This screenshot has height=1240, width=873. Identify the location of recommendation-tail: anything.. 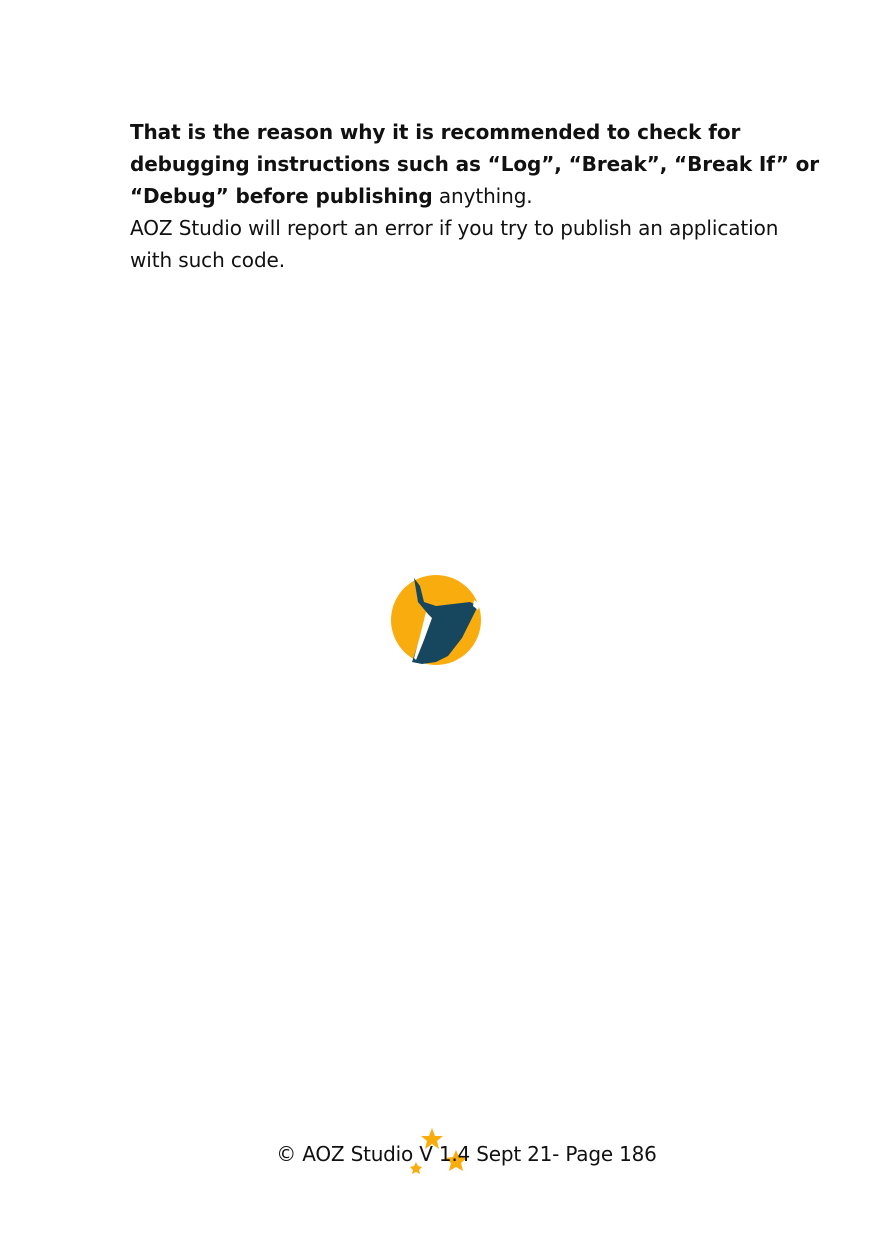
(482, 196).